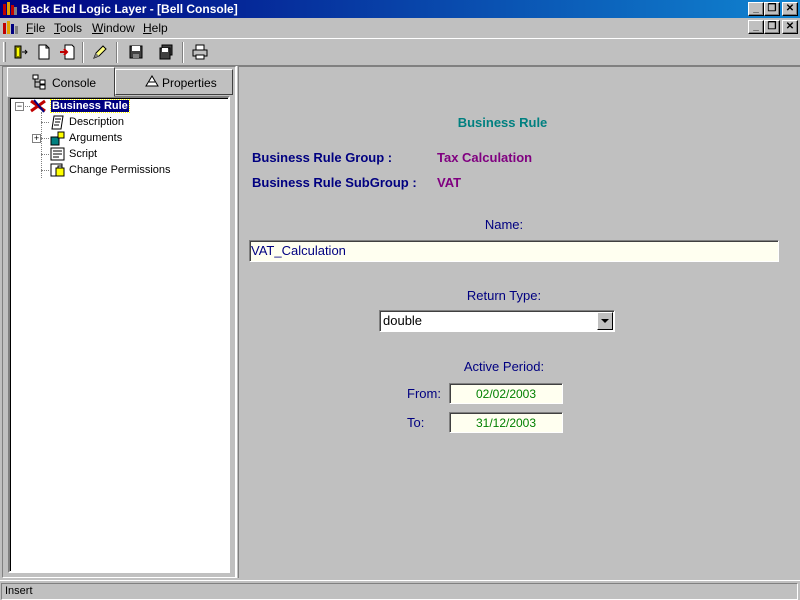 This screenshot has height=600, width=800. What do you see at coordinates (756, 9) in the screenshot?
I see `minimize-button: _` at bounding box center [756, 9].